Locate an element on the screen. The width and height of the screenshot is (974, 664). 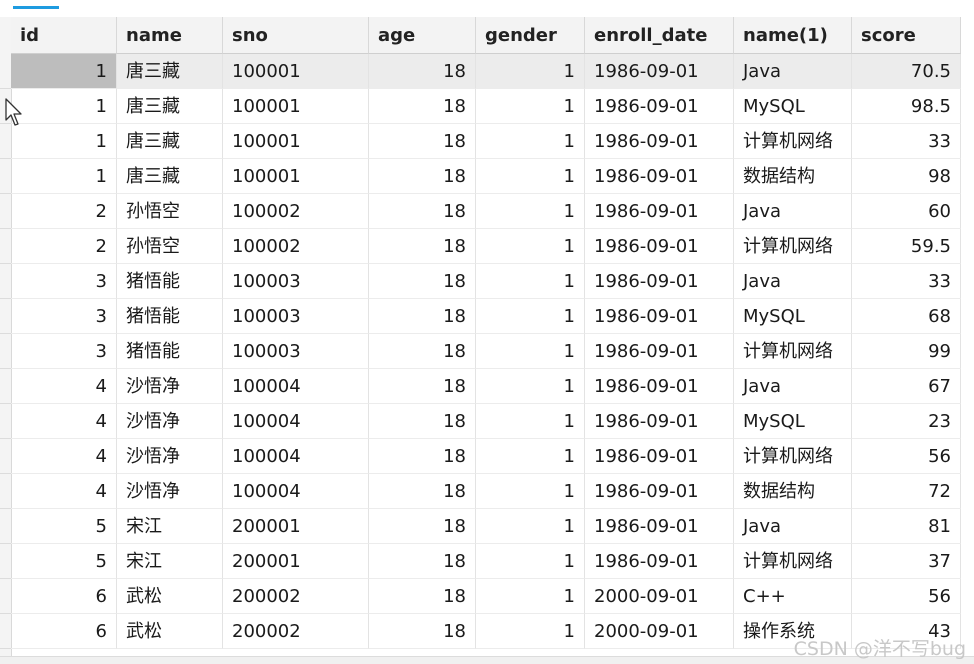
column-header-name: name is located at coordinates (170, 35).